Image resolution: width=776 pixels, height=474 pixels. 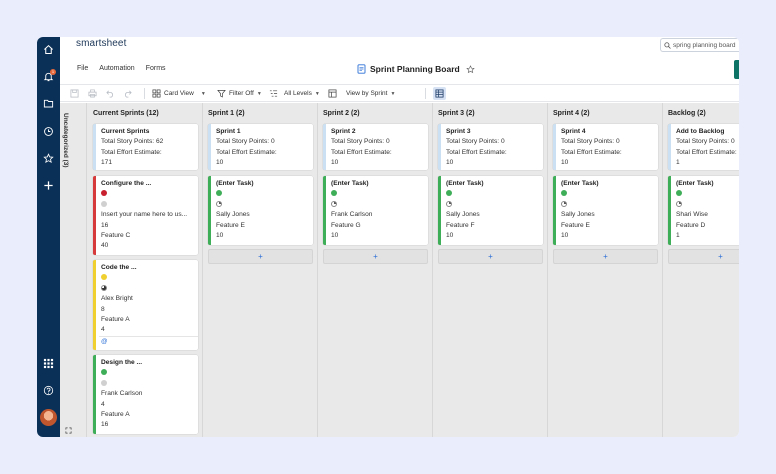 I want to click on card-view-dropdown: Card View ▼, so click(x=179, y=93).